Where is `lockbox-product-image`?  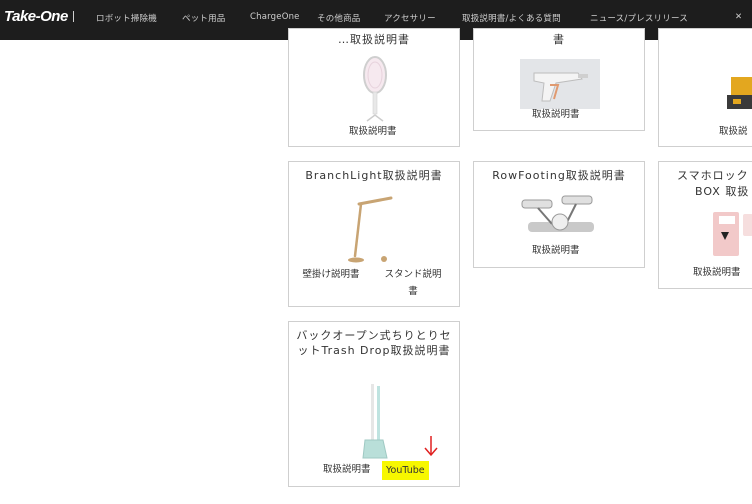 lockbox-product-image is located at coordinates (732, 234).